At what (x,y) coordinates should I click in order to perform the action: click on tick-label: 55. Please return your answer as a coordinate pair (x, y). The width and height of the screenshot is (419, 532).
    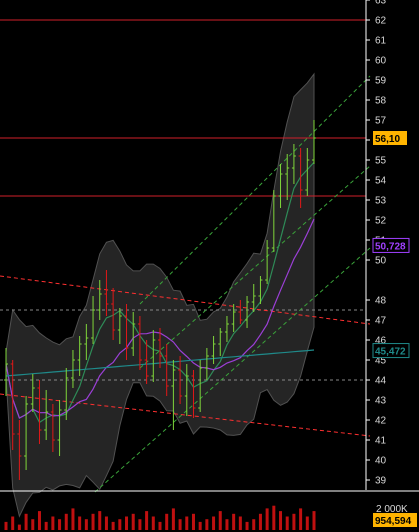
    Looking at the image, I should click on (381, 161).